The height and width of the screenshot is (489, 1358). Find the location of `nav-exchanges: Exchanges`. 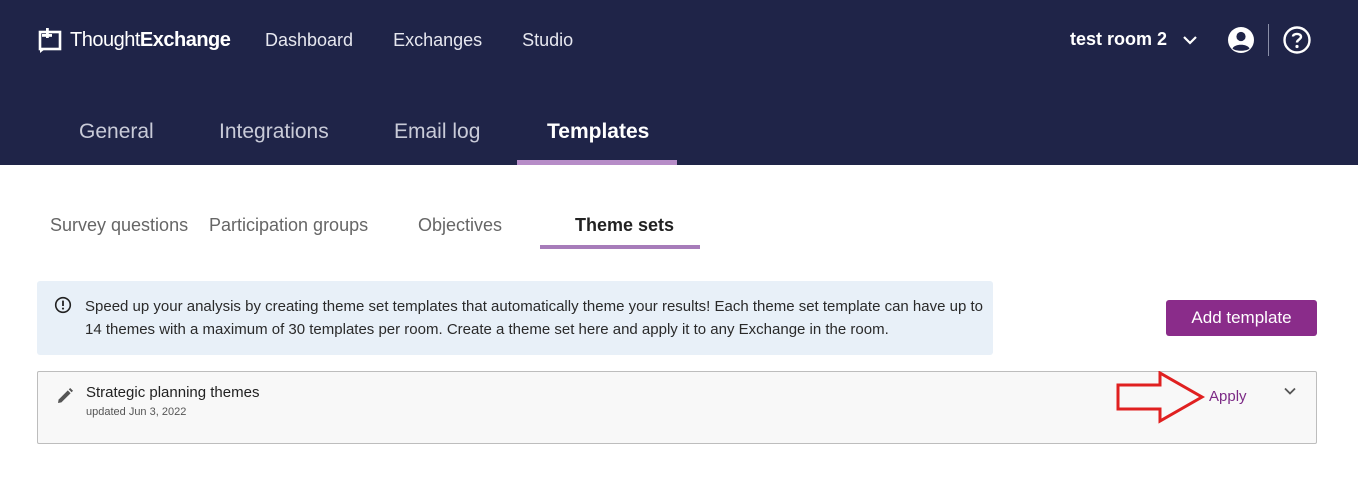

nav-exchanges: Exchanges is located at coordinates (437, 40).